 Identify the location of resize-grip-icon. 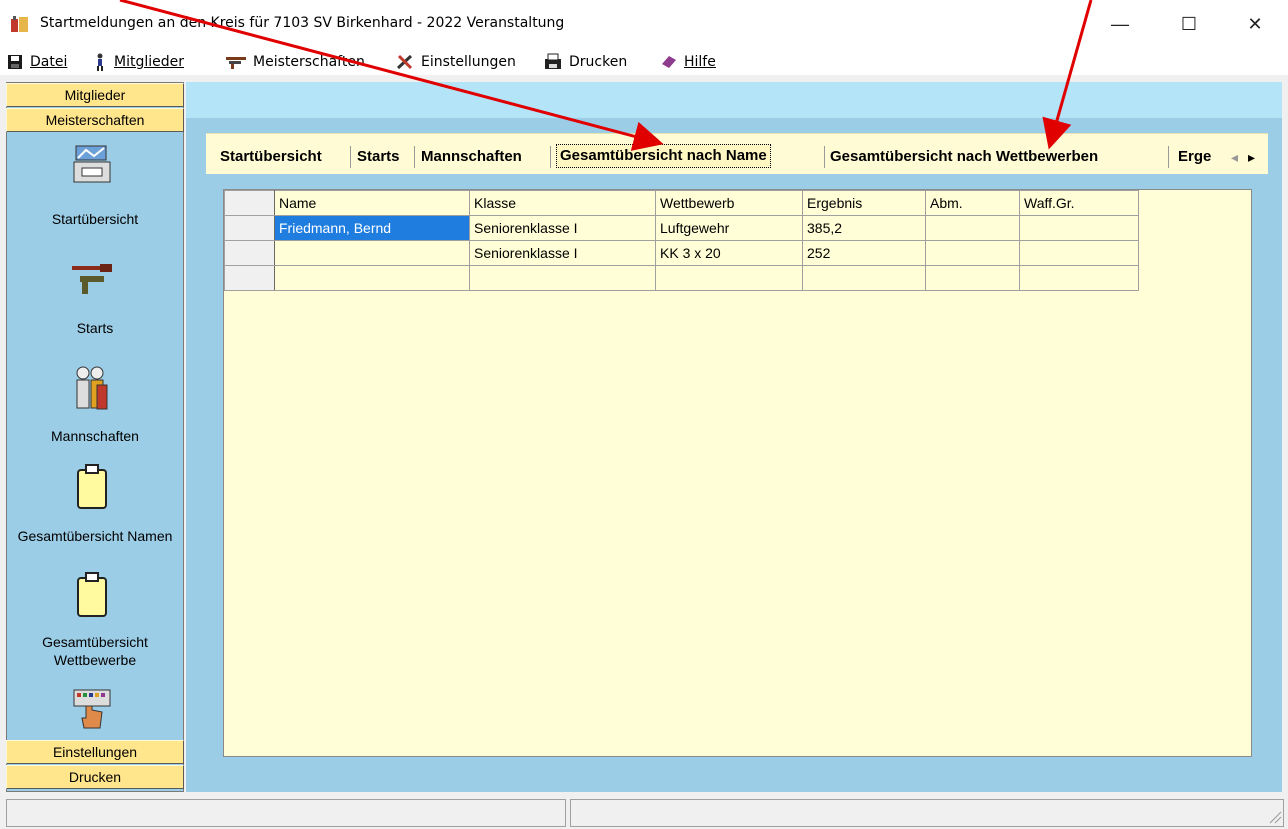
(1274, 818).